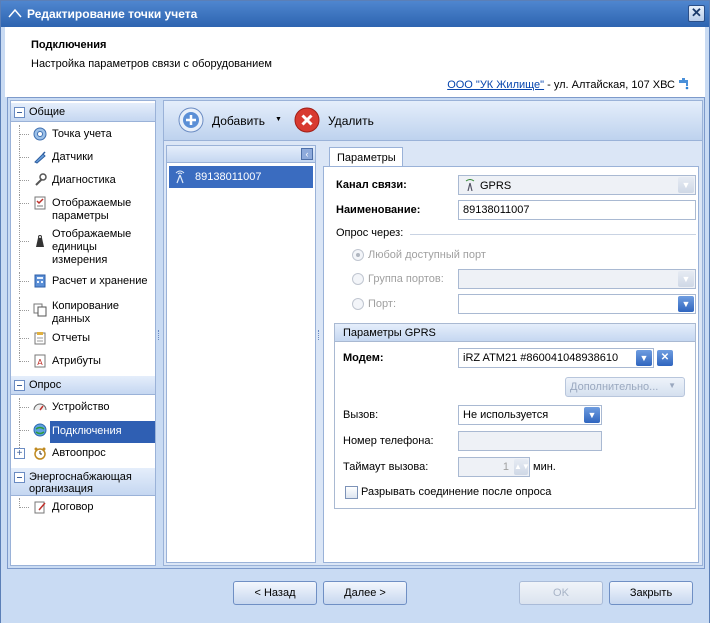  I want to click on nav-item-device: Устройство, so click(83, 409).